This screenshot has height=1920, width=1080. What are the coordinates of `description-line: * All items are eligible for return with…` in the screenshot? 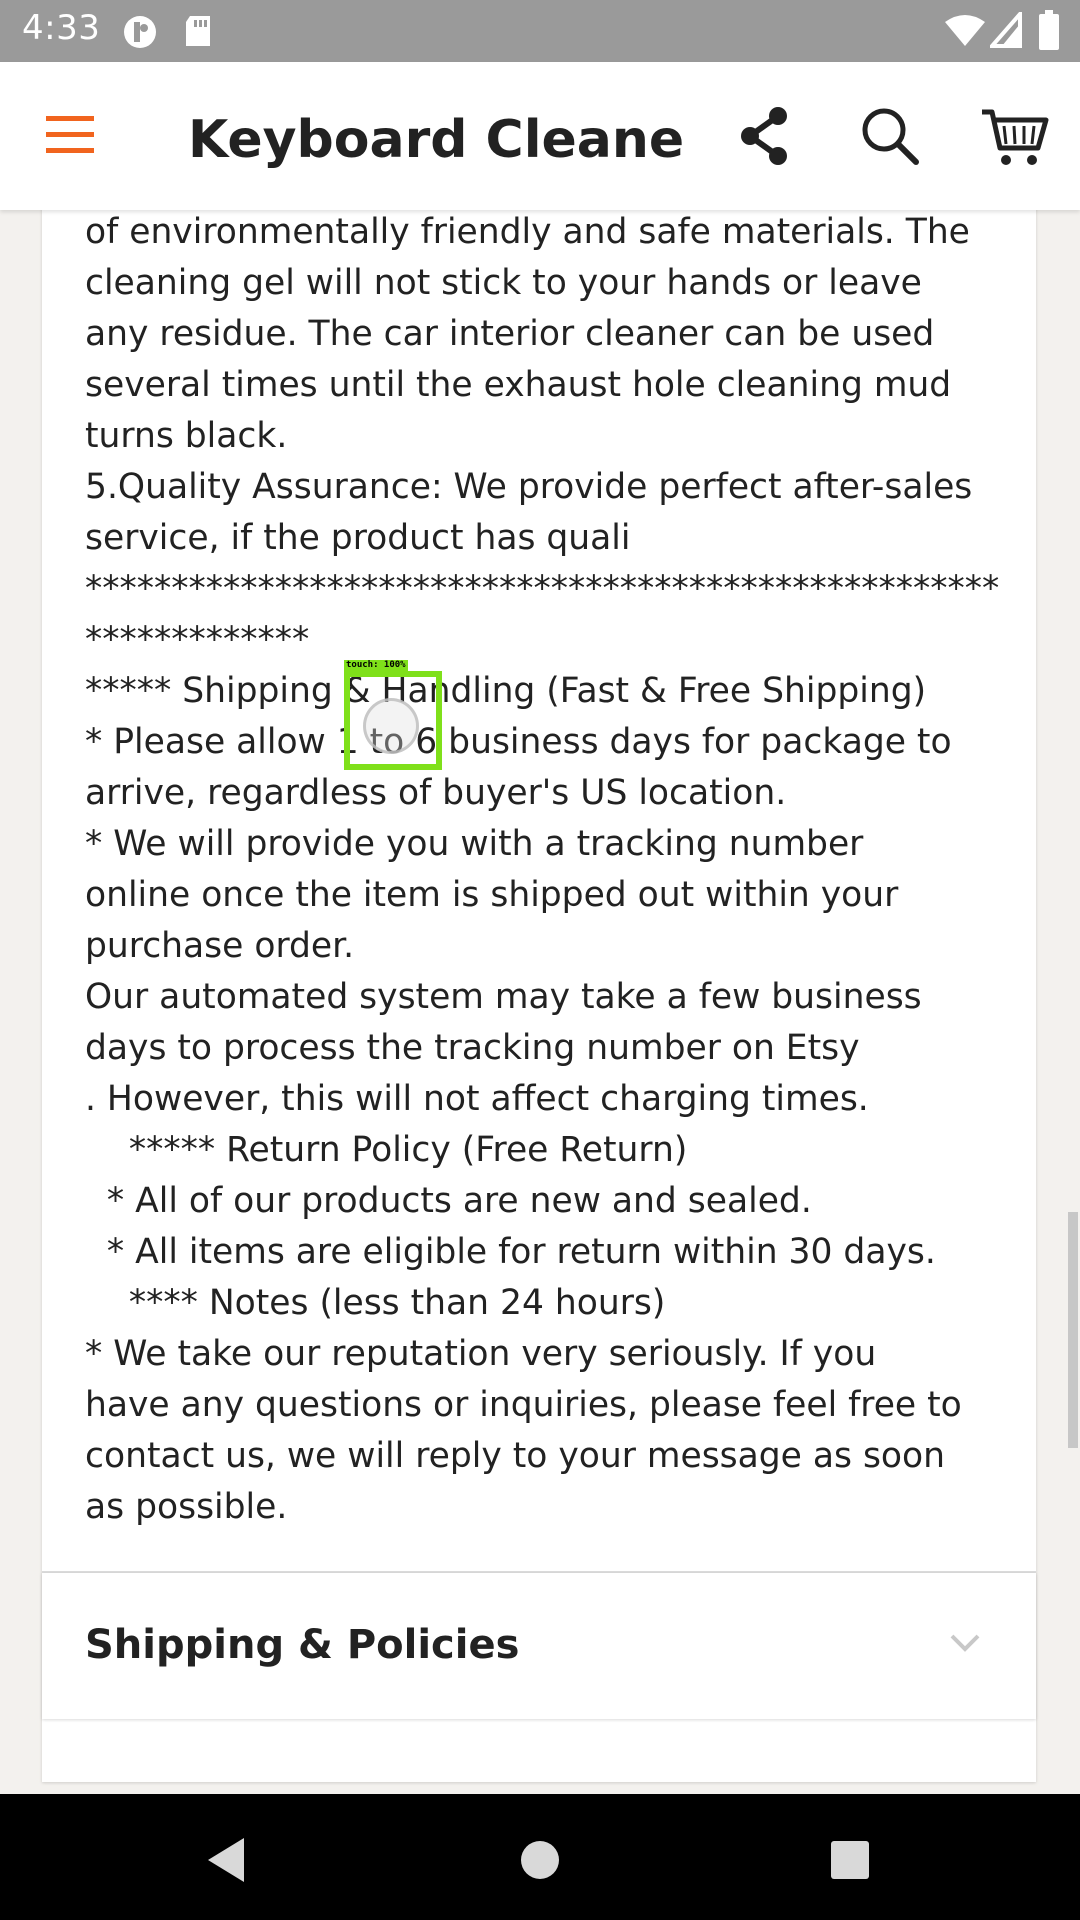 It's located at (510, 1252).